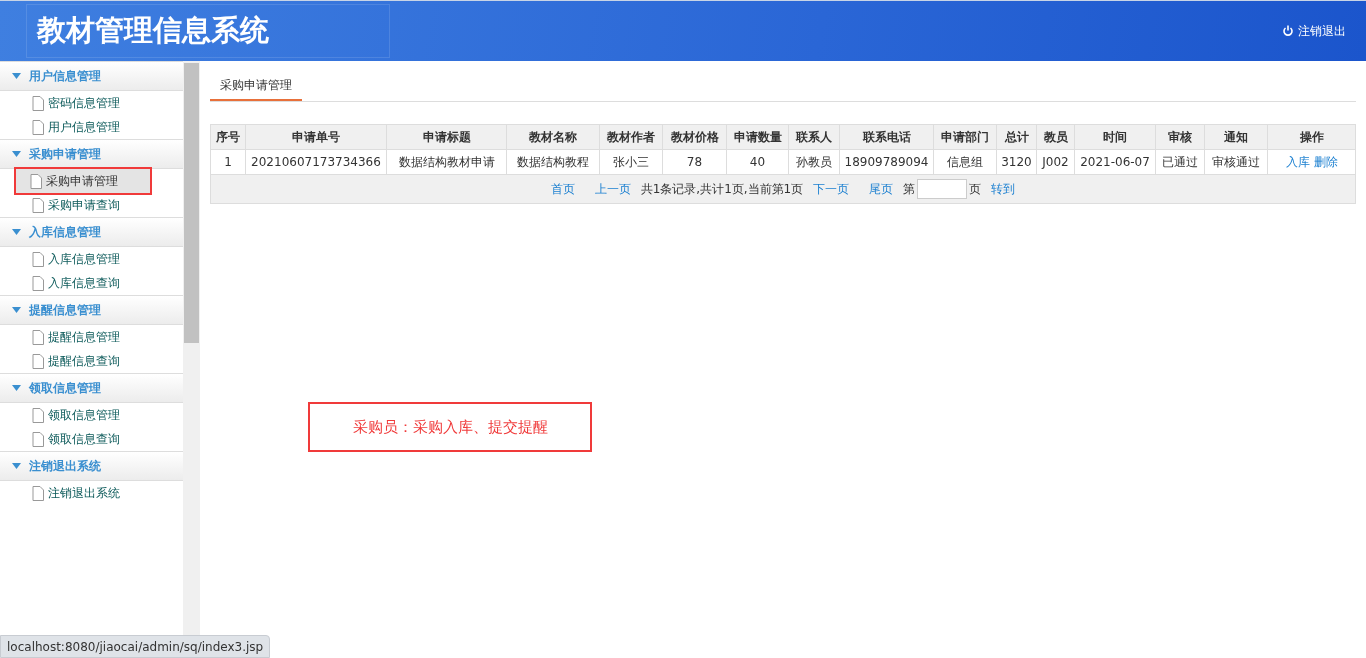 This screenshot has width=1366, height=658. I want to click on pager-link: 首页, so click(562, 189).